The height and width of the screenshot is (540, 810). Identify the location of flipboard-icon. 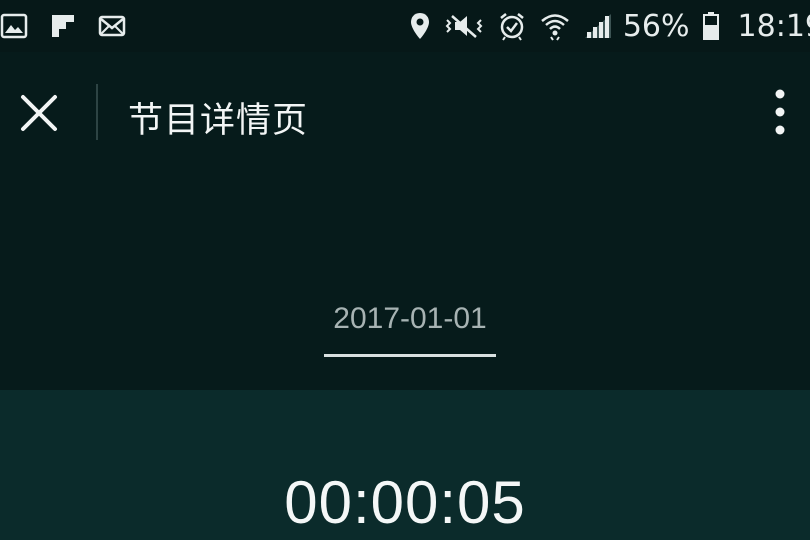
(63, 26).